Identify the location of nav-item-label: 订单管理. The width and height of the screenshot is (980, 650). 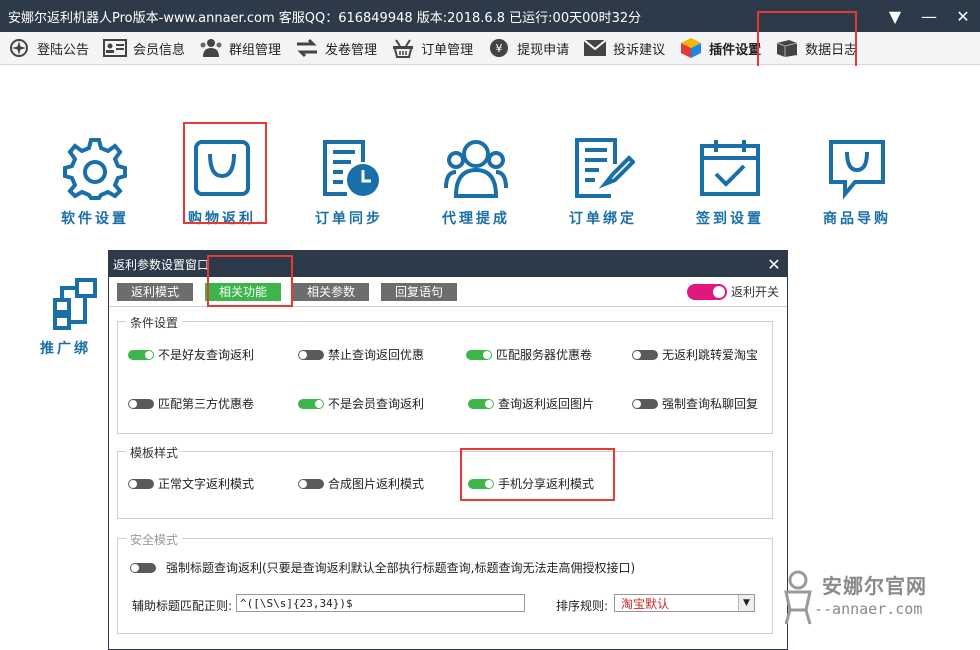
(447, 50).